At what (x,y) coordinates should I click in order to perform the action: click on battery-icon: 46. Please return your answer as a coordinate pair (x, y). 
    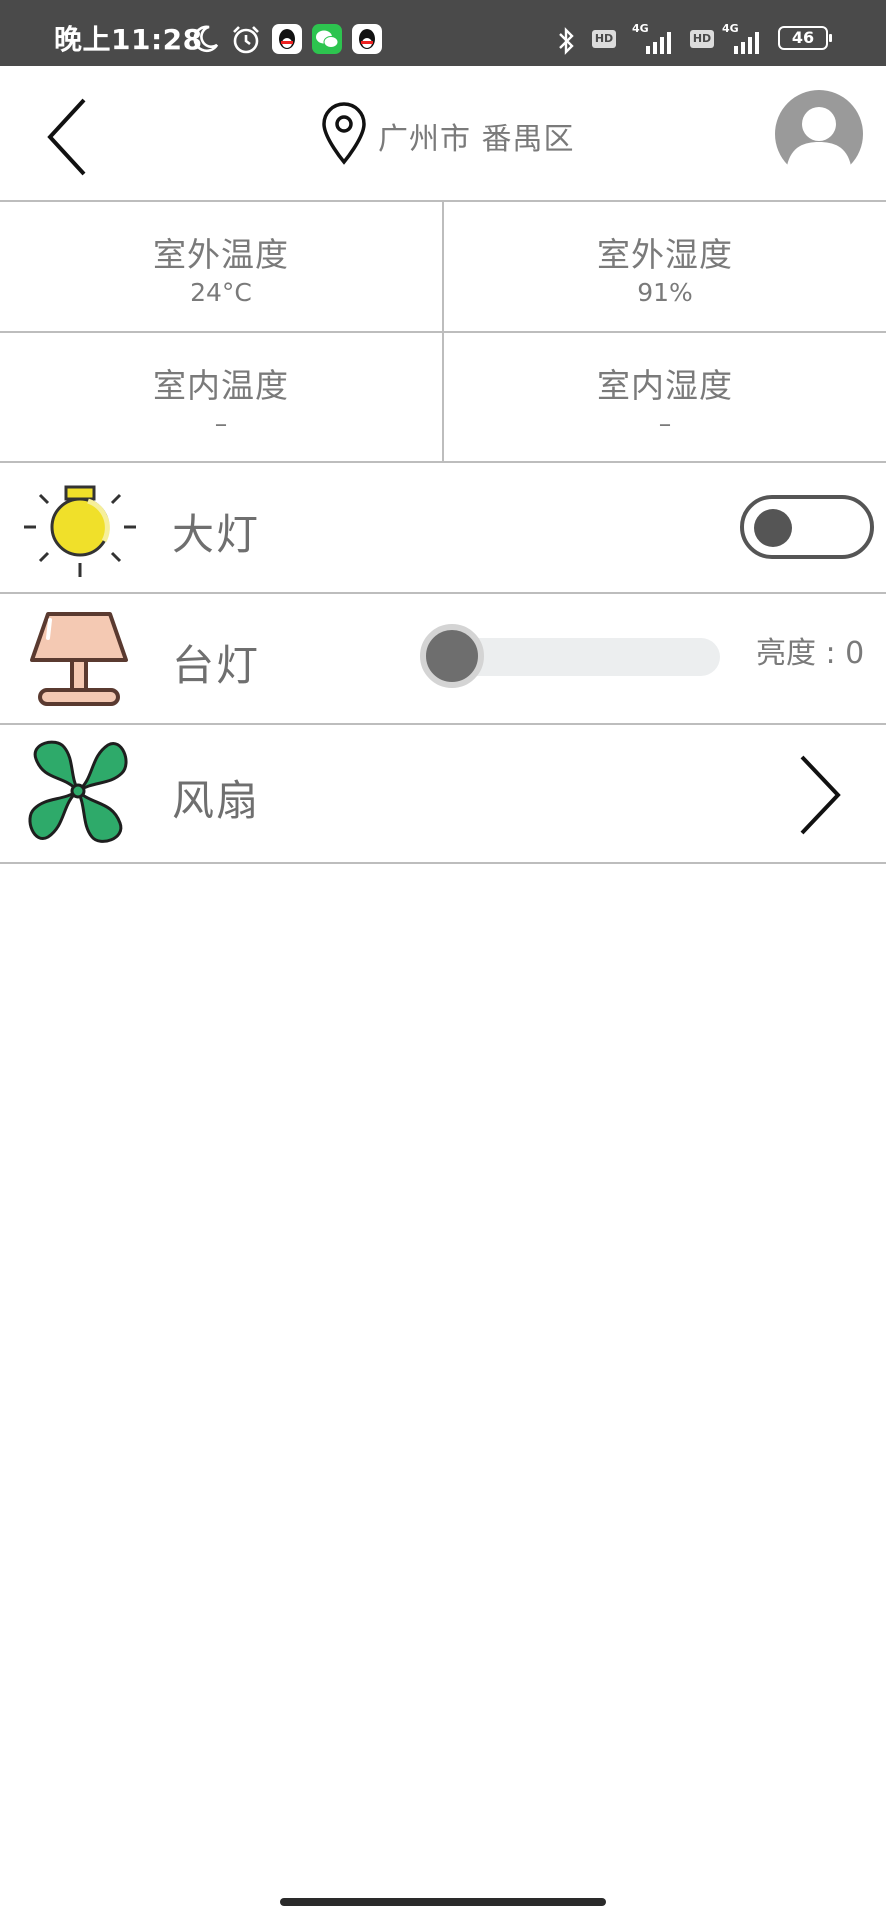
    Looking at the image, I should click on (805, 38).